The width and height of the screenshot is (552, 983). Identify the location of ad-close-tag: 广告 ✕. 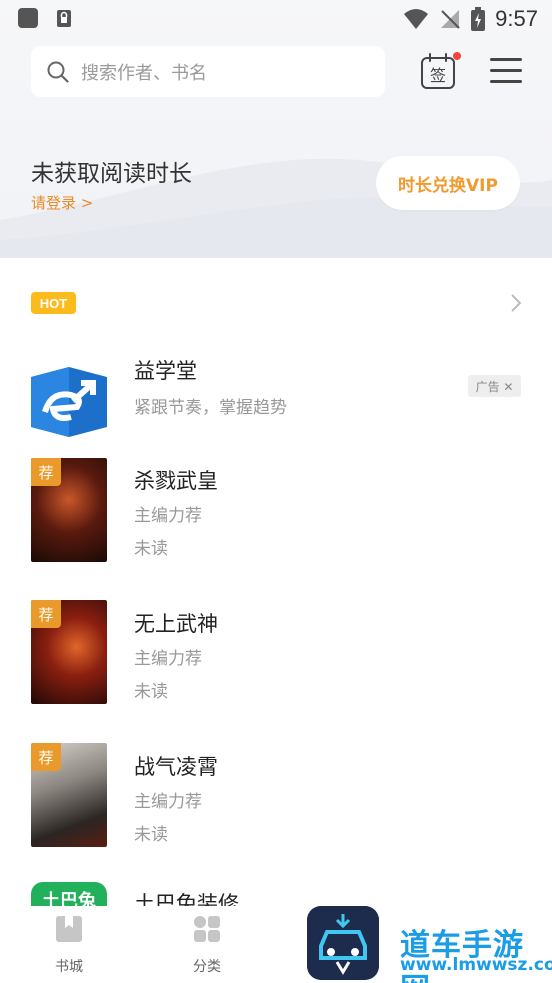
(494, 386).